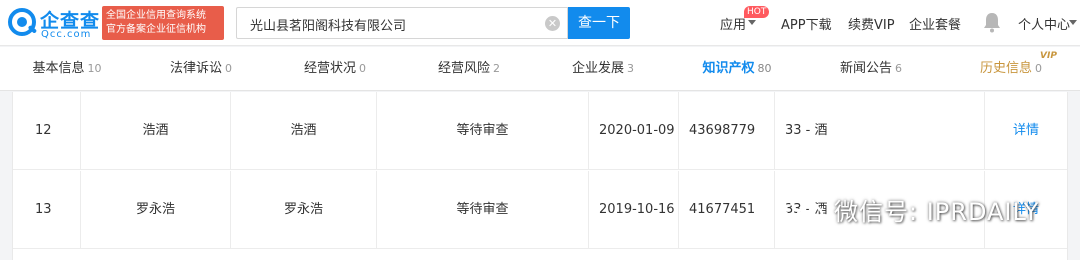 Image resolution: width=1080 pixels, height=260 pixels. I want to click on brand-domain: Qcc.com, so click(66, 34).